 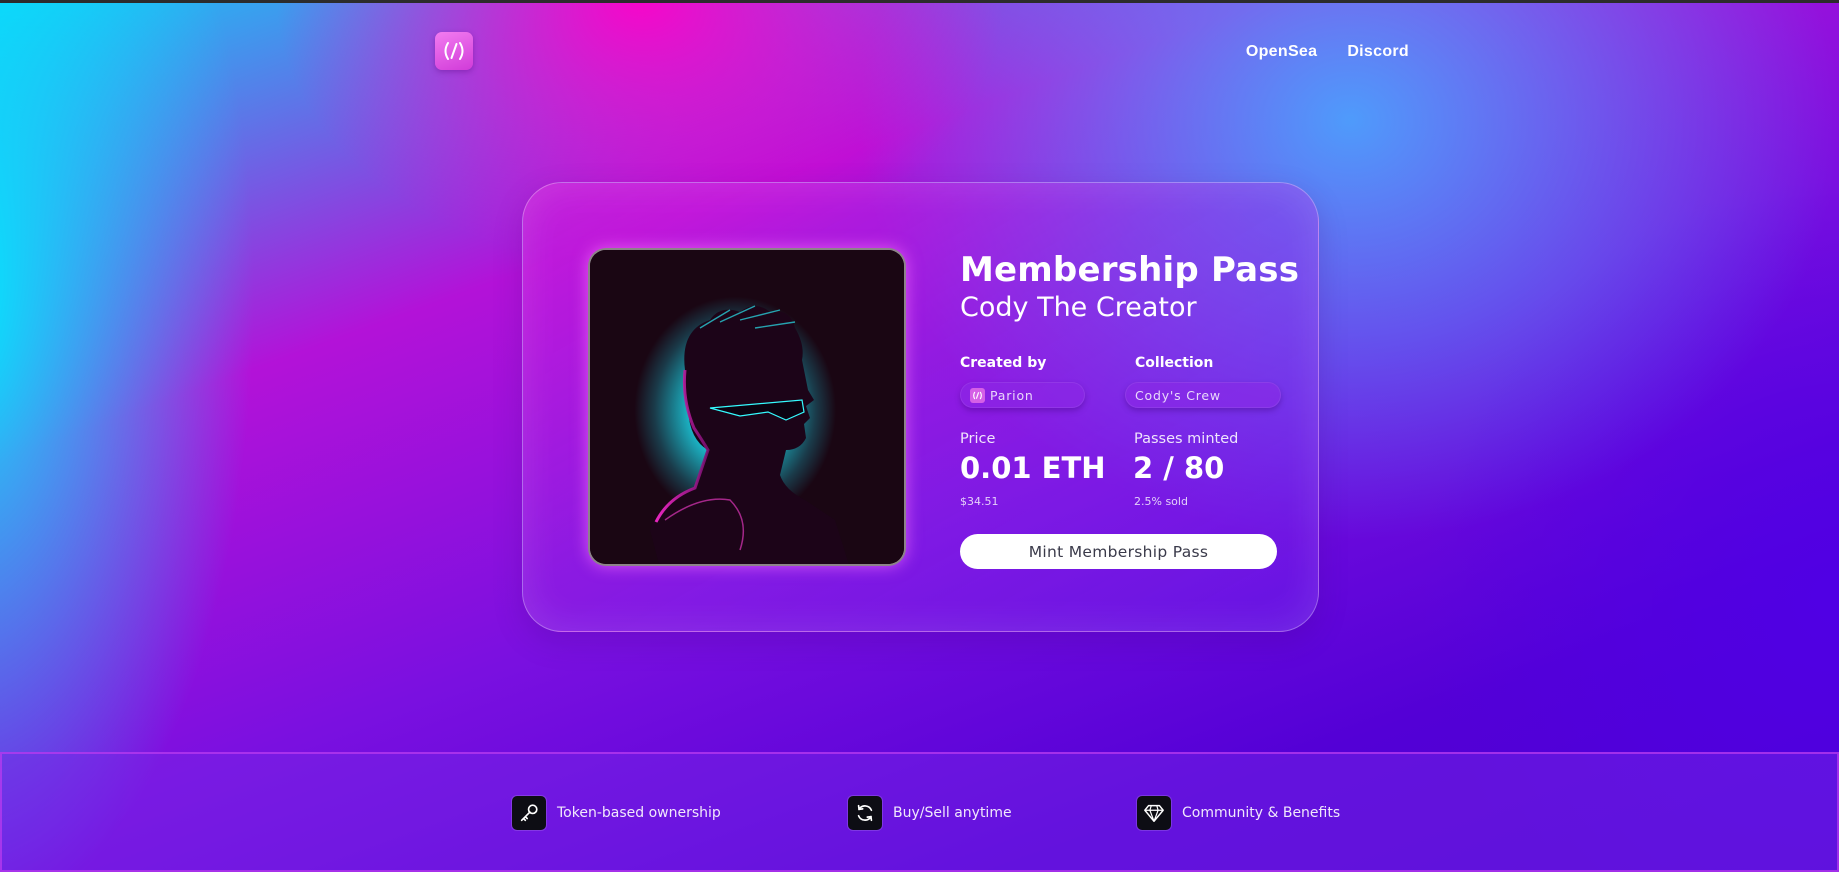 I want to click on feature-buy-sell: Buy/Sell anytime, so click(x=930, y=813).